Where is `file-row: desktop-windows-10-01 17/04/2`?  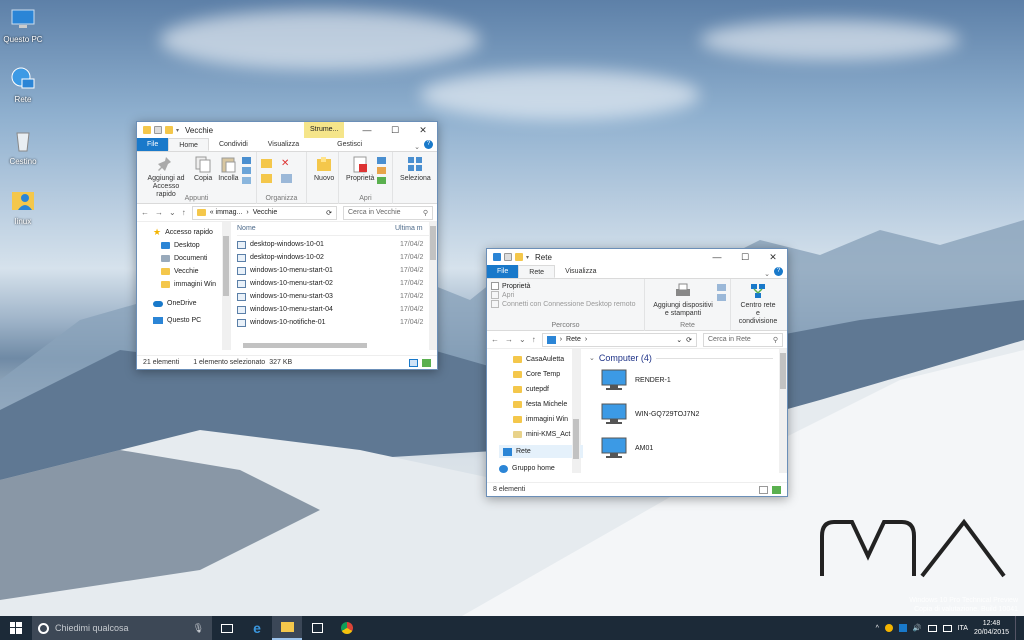 file-row: desktop-windows-10-01 17/04/2 is located at coordinates (337, 244).